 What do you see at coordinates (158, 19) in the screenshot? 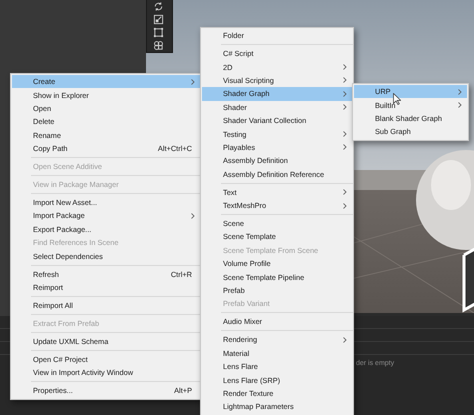
I see `scale-icon` at bounding box center [158, 19].